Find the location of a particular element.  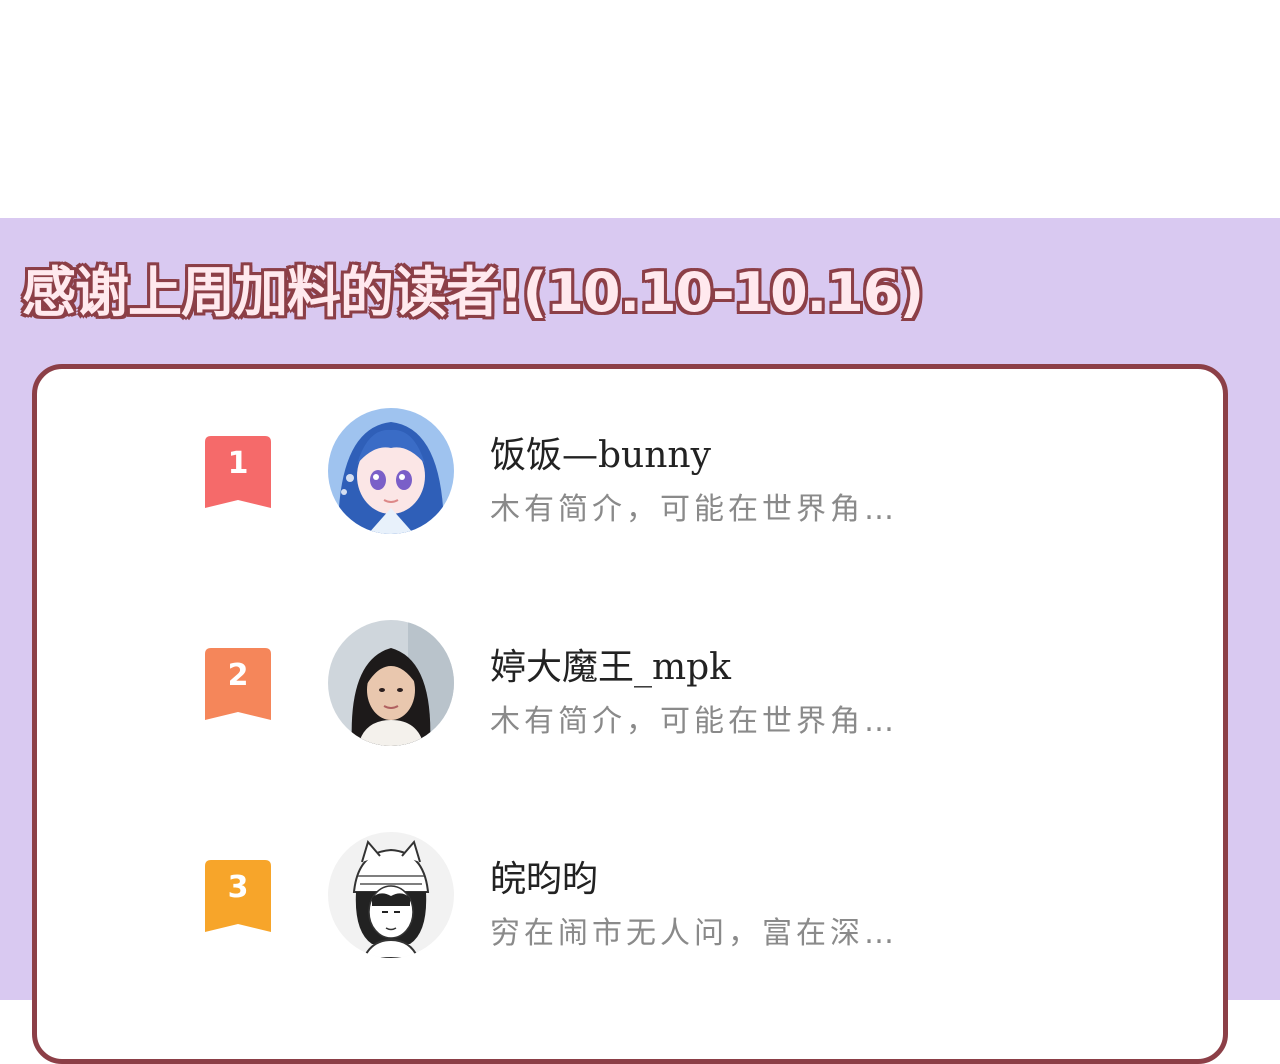

rank-number: 2 is located at coordinates (238, 675).